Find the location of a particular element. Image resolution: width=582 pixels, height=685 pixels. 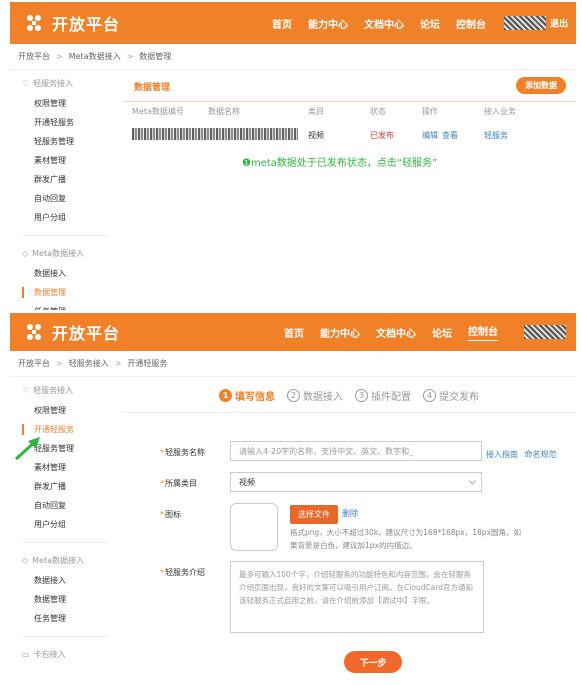

sidebar-group-card: ▭ 卡包接入 is located at coordinates (65, 654).